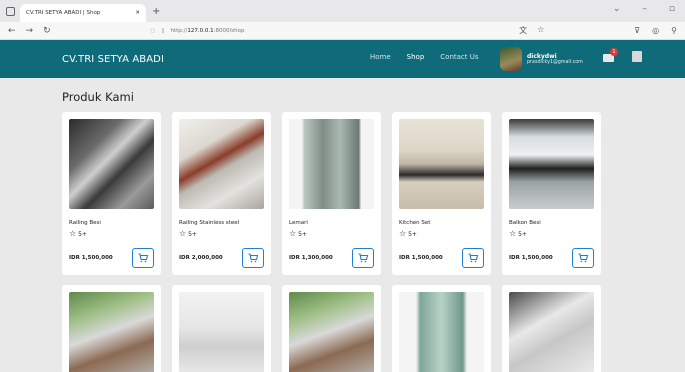 The image size is (685, 372). What do you see at coordinates (342, 11) in the screenshot?
I see `browser-tabbar: CV.TRI SETYA ABADI | Shop ✕ + ⌄ – ▫` at bounding box center [342, 11].